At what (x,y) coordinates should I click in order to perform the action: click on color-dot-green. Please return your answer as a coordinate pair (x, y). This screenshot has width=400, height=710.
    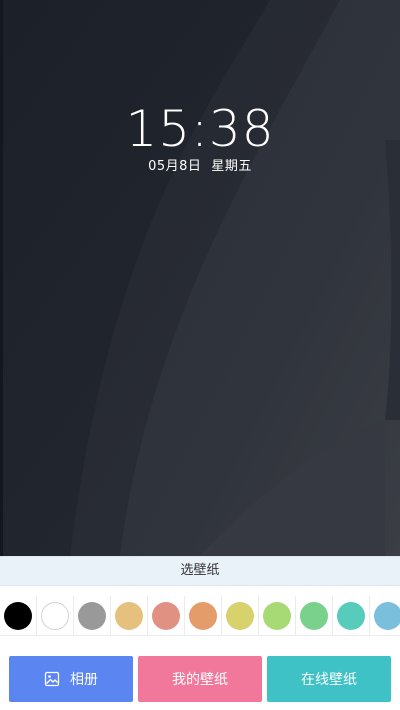
    Looking at the image, I should click on (314, 616).